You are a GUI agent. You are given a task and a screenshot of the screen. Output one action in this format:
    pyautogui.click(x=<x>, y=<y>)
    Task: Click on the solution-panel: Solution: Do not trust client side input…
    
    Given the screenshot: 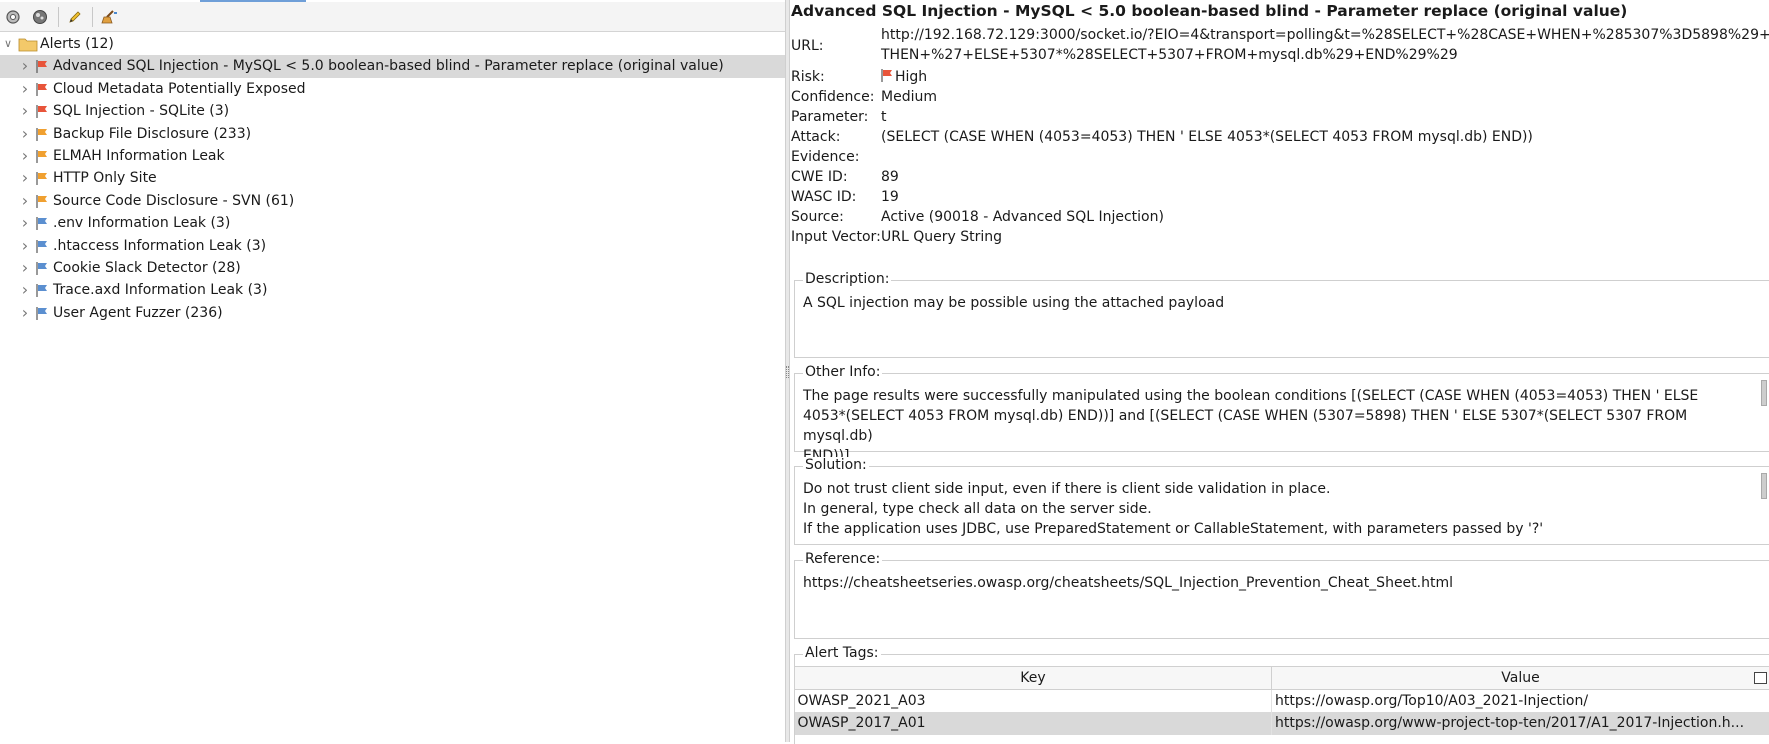 What is the action you would take?
    pyautogui.click(x=1281, y=505)
    